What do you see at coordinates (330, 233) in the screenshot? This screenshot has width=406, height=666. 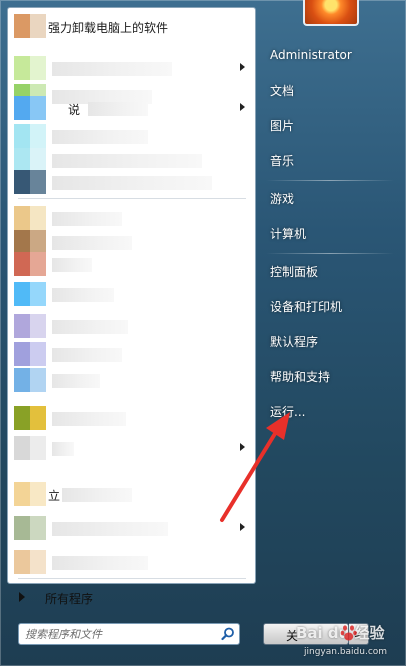 I see `right-item-computer: 计算机` at bounding box center [330, 233].